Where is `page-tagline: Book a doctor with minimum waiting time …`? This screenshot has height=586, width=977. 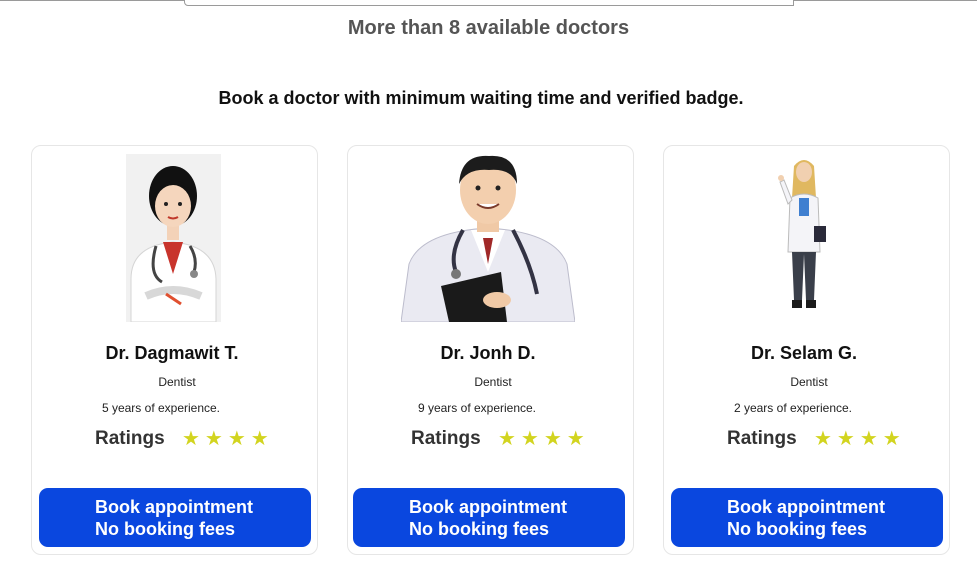 page-tagline: Book a doctor with minimum waiting time … is located at coordinates (481, 98).